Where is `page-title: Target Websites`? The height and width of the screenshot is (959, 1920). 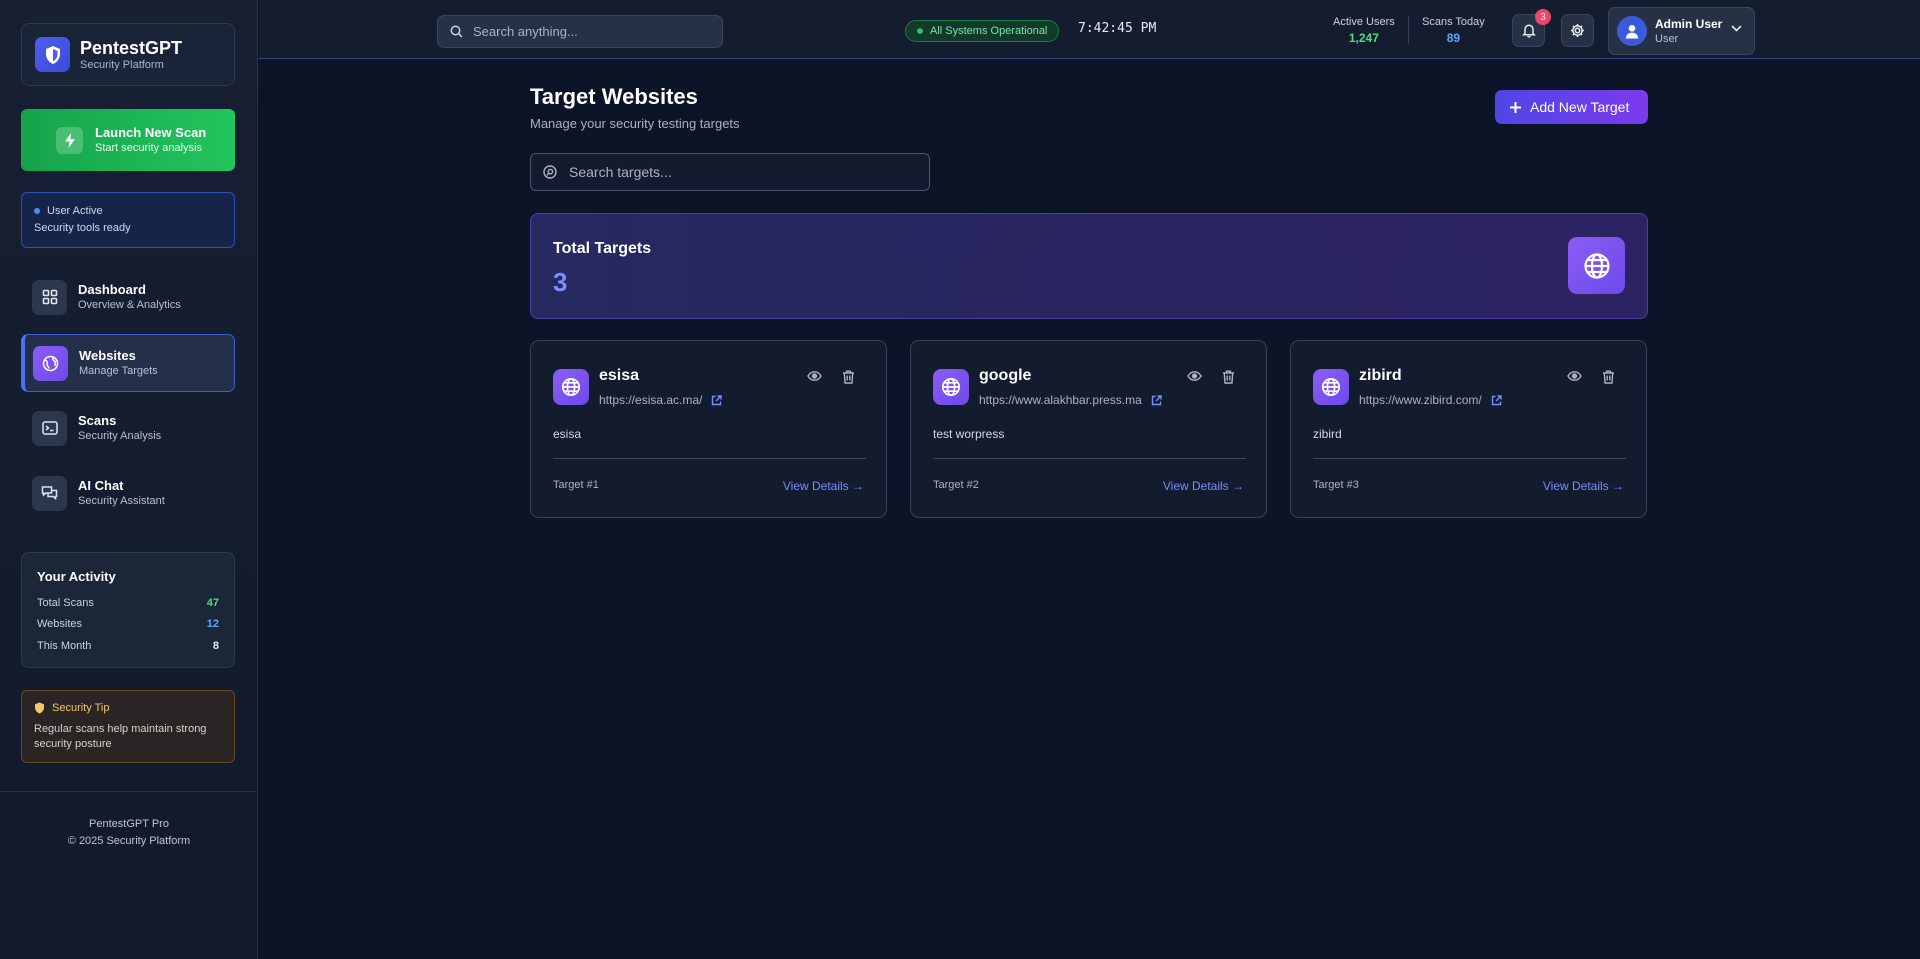
page-title: Target Websites is located at coordinates (614, 96).